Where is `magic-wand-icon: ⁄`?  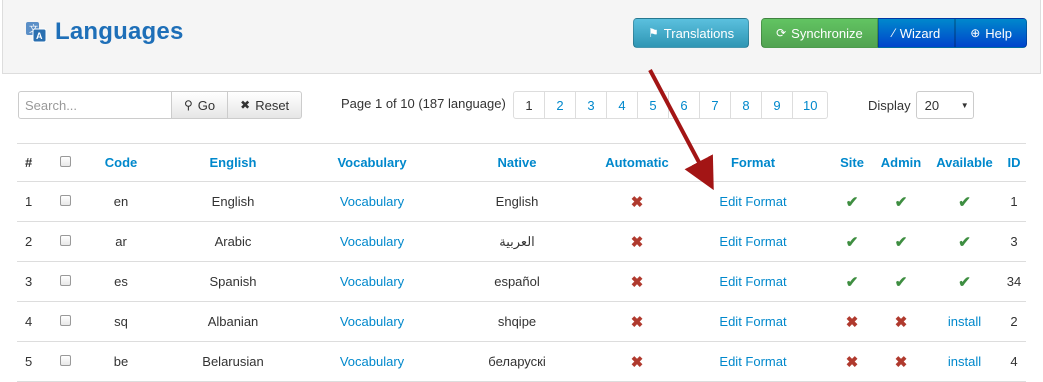 magic-wand-icon: ⁄ is located at coordinates (893, 33).